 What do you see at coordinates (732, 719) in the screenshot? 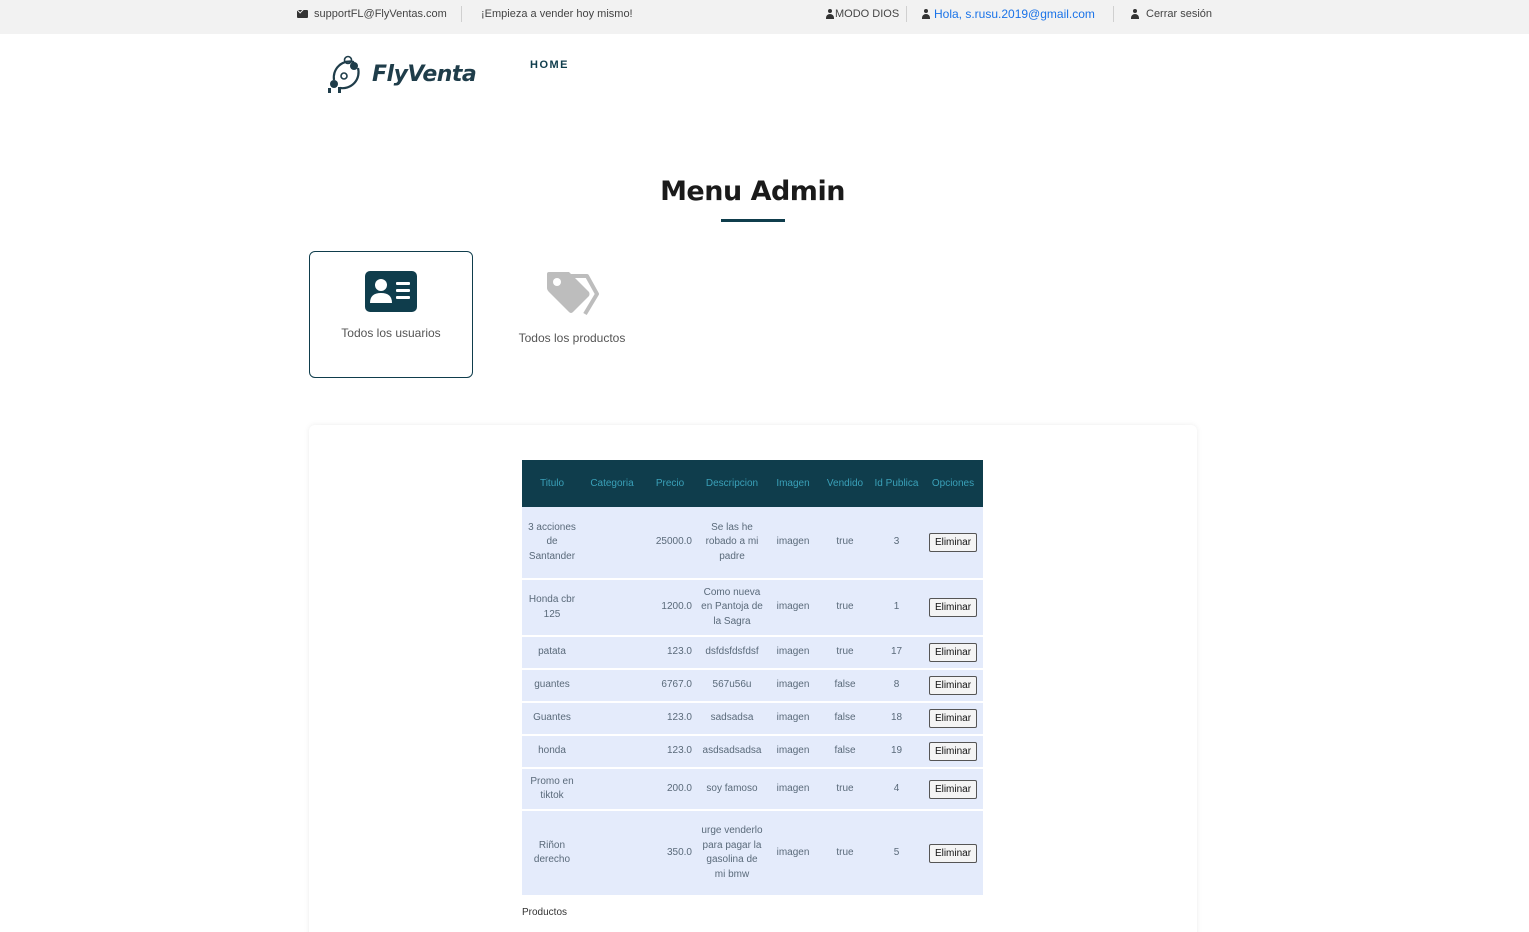
I see `cell-descripcion: sadsadsa` at bounding box center [732, 719].